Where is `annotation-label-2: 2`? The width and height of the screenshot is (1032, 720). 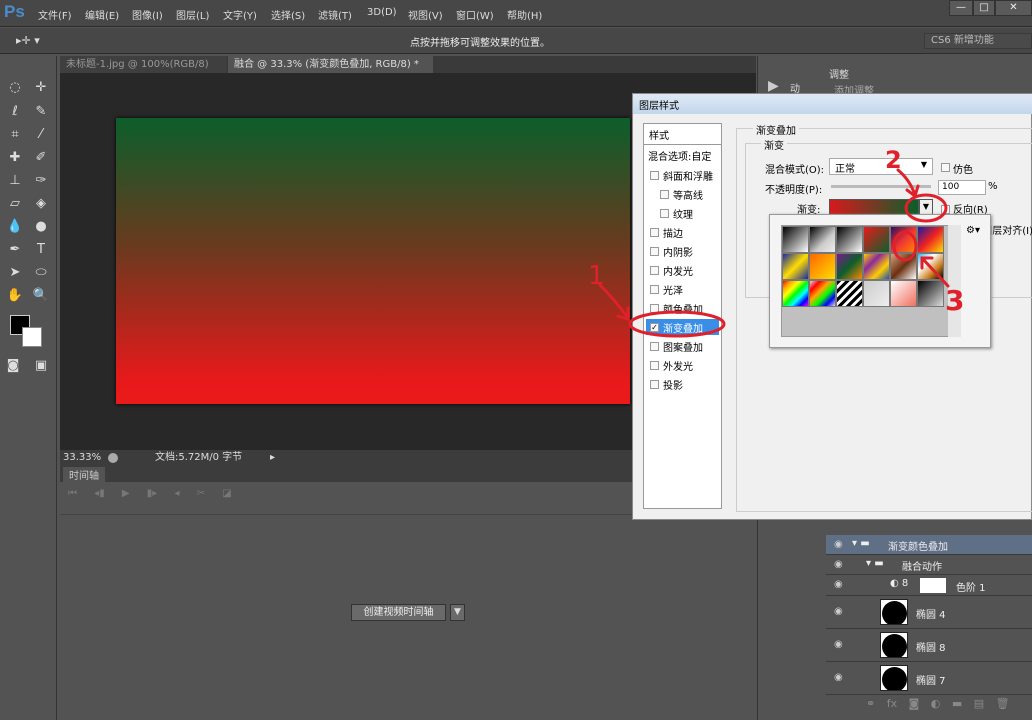 annotation-label-2: 2 is located at coordinates (893, 160).